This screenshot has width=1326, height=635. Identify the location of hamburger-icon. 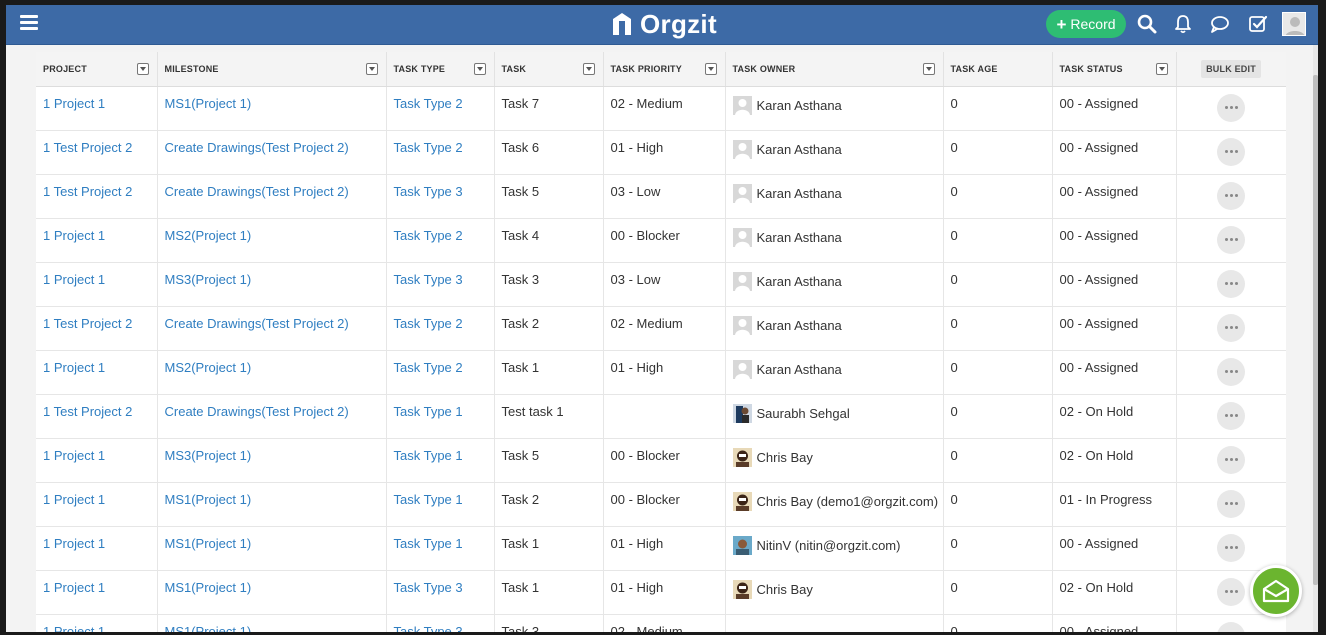
(29, 23).